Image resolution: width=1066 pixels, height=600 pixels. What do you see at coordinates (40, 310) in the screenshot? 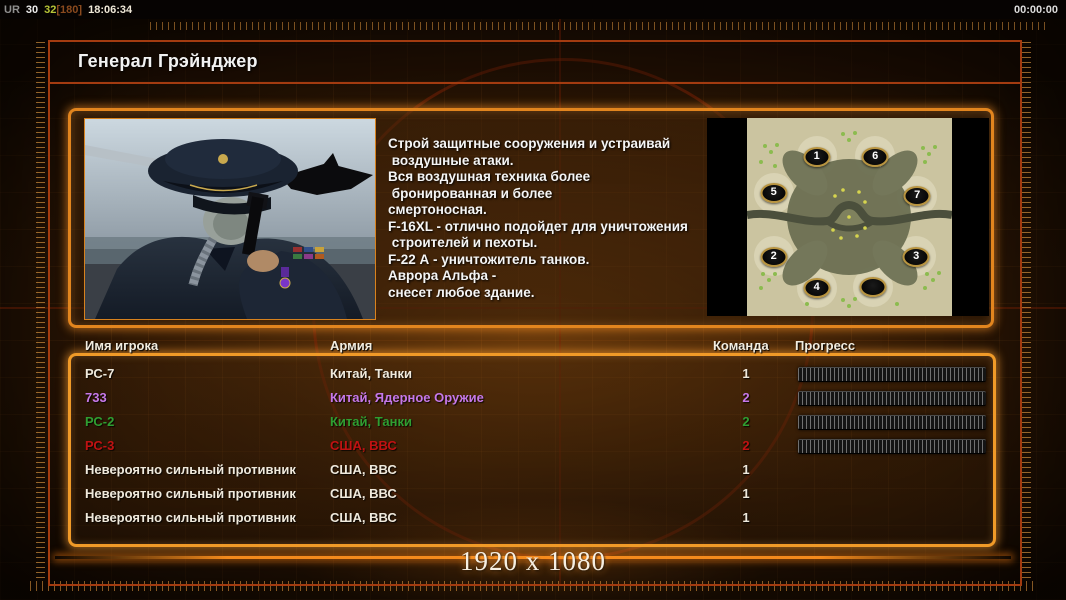
I see `ruler-left` at bounding box center [40, 310].